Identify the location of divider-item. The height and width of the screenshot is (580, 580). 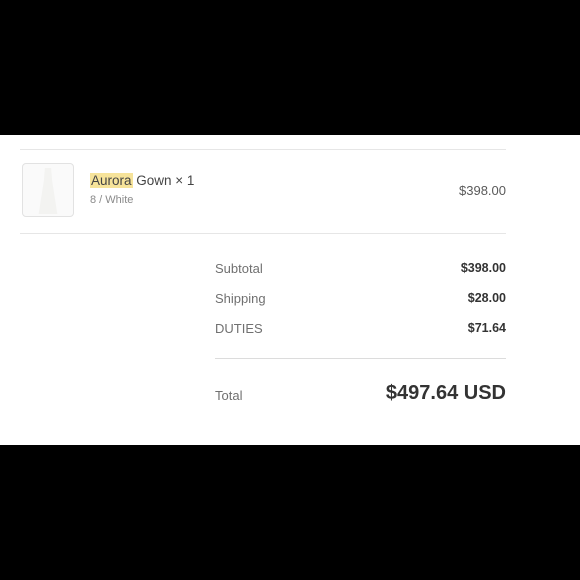
(263, 233).